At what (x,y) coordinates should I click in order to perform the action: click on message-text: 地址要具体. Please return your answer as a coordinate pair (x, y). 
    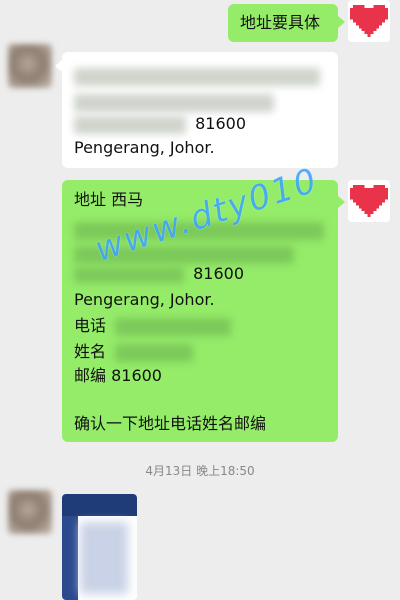
    Looking at the image, I should click on (280, 22).